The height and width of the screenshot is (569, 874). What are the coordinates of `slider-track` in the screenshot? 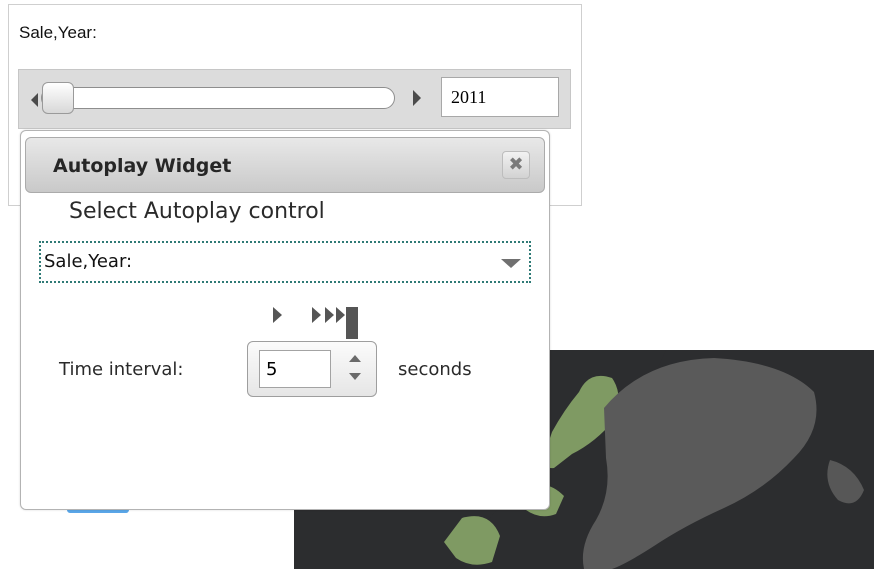 It's located at (218, 98).